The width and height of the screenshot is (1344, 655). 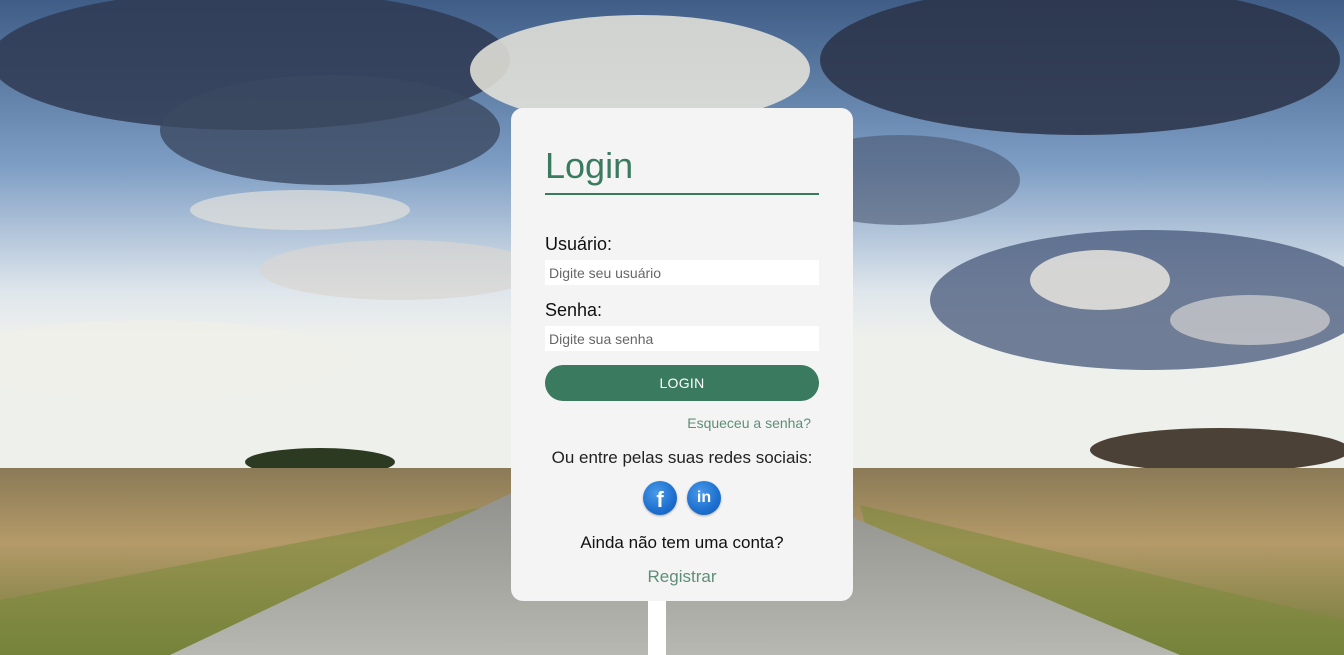 I want to click on page-title: Login, so click(x=589, y=165).